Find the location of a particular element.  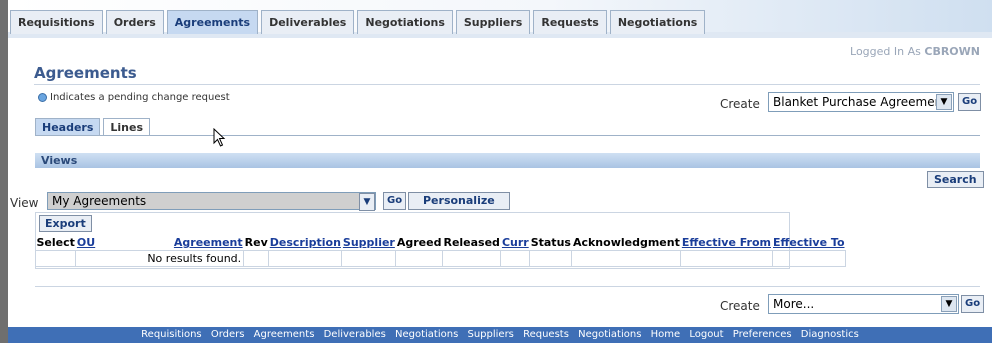

pending-indicator-icon is located at coordinates (42, 97).